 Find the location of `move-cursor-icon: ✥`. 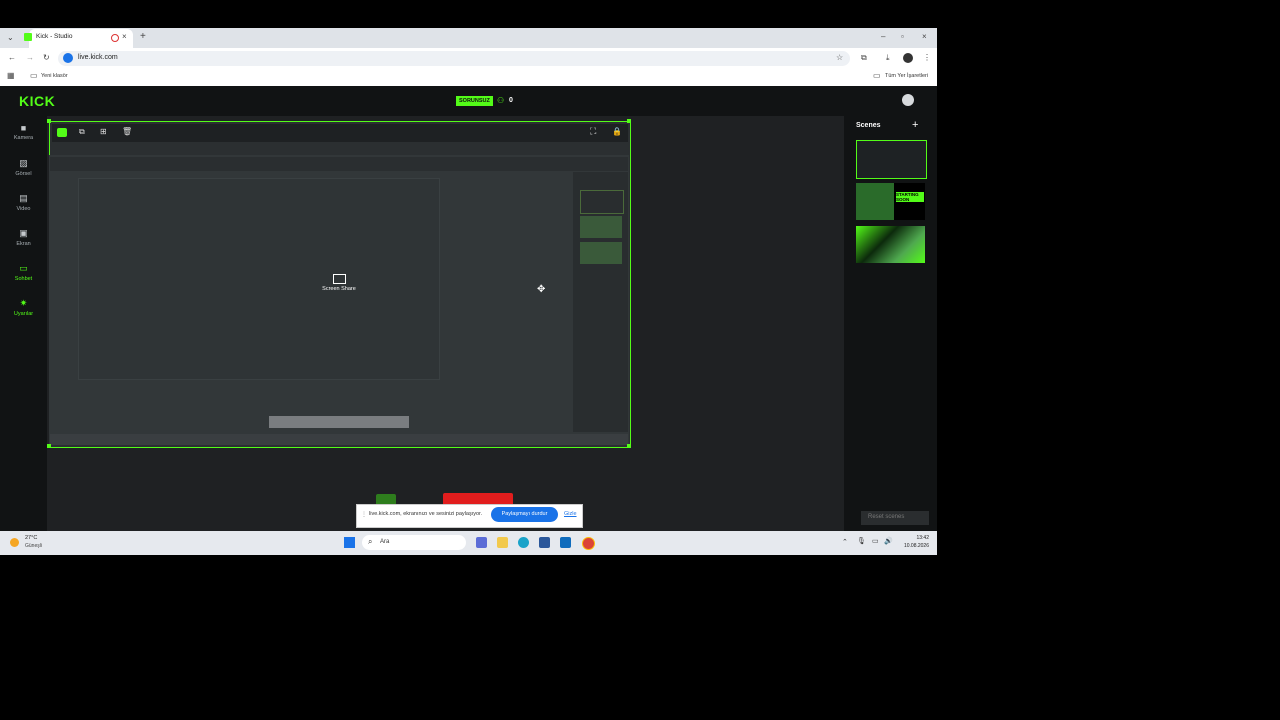

move-cursor-icon: ✥ is located at coordinates (541, 289).